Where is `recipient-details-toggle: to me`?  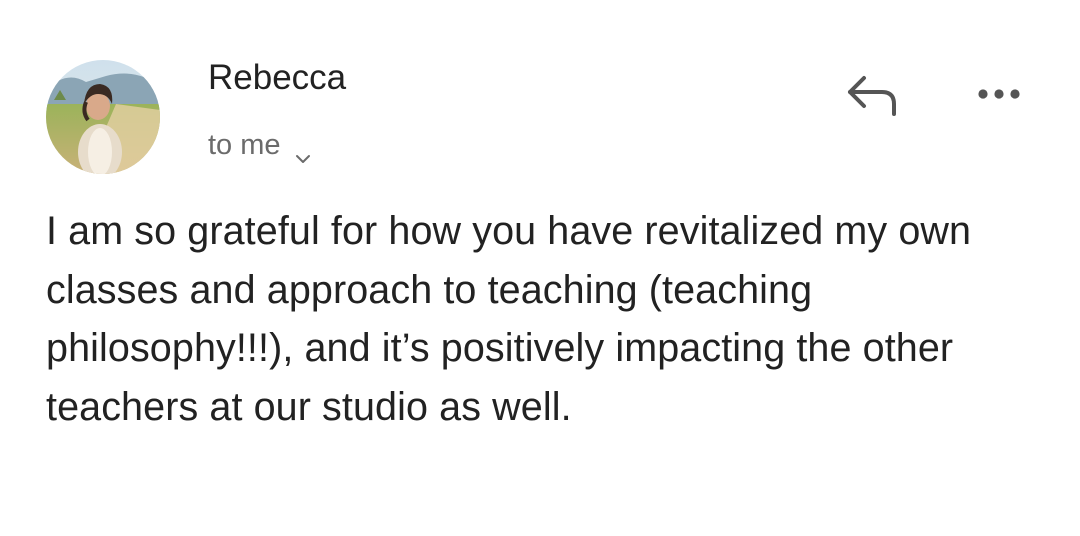
recipient-details-toggle: to me is located at coordinates (259, 145).